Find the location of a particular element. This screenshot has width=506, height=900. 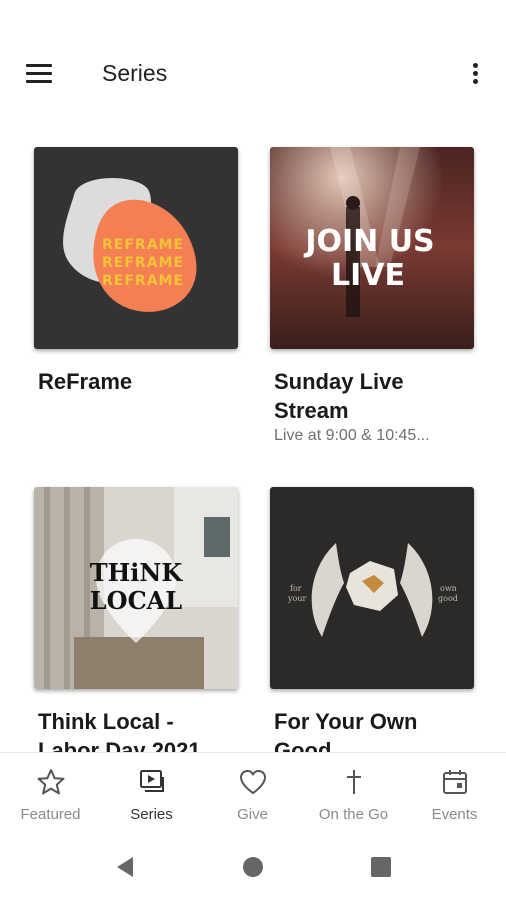

nav-label: Give is located at coordinates (252, 814).